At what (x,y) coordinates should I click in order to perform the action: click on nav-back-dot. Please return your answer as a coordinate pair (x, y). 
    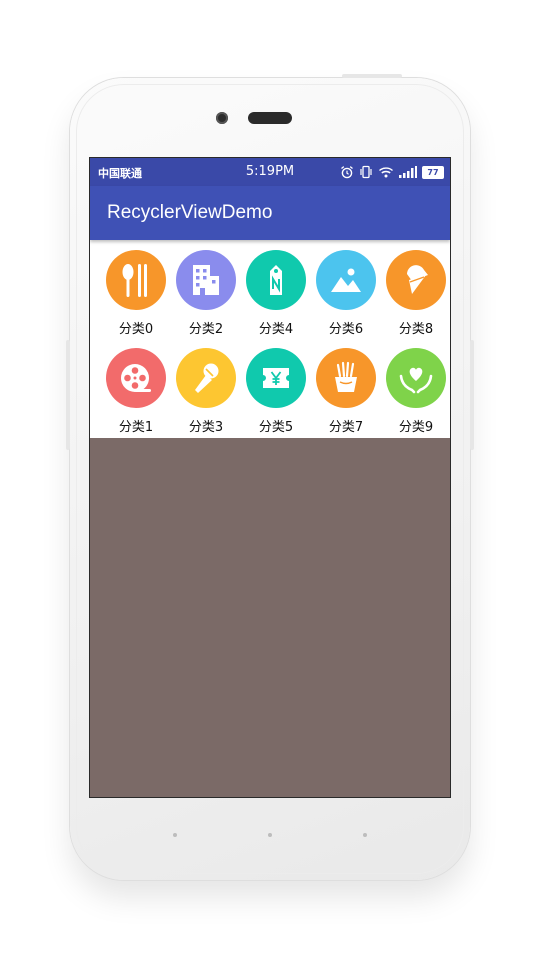
    Looking at the image, I should click on (175, 835).